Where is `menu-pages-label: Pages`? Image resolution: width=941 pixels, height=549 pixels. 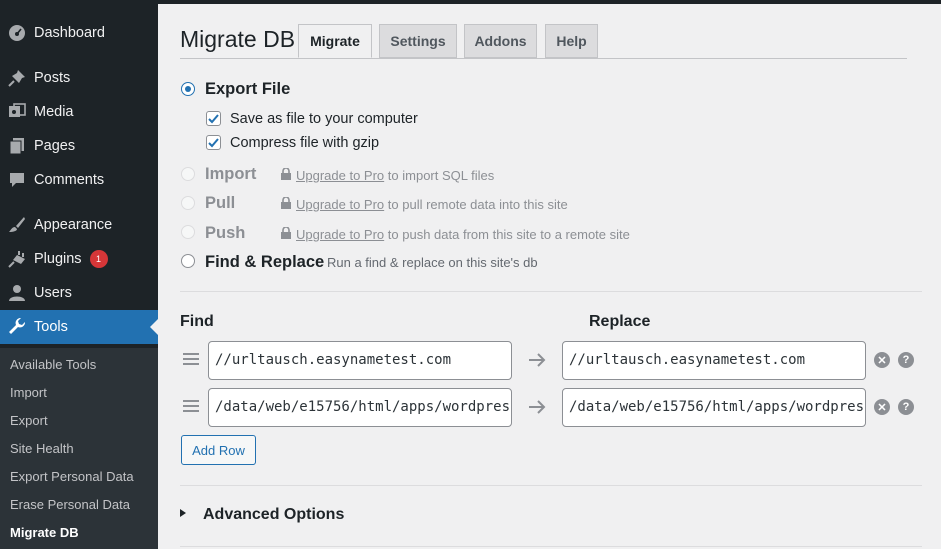 menu-pages-label: Pages is located at coordinates (55, 146).